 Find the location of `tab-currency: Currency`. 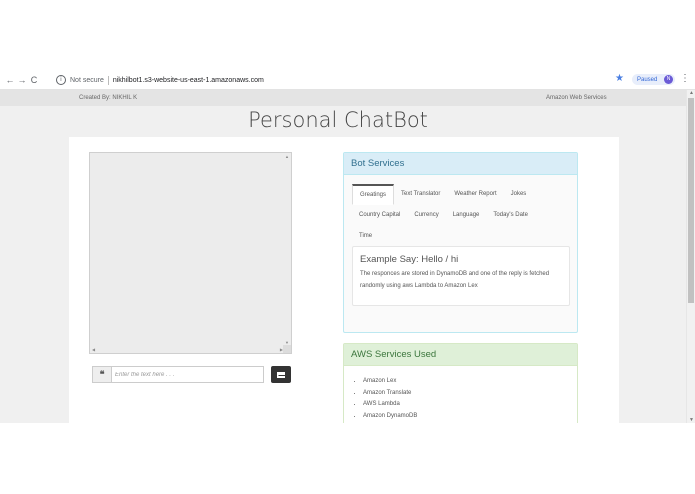

tab-currency: Currency is located at coordinates (426, 215).